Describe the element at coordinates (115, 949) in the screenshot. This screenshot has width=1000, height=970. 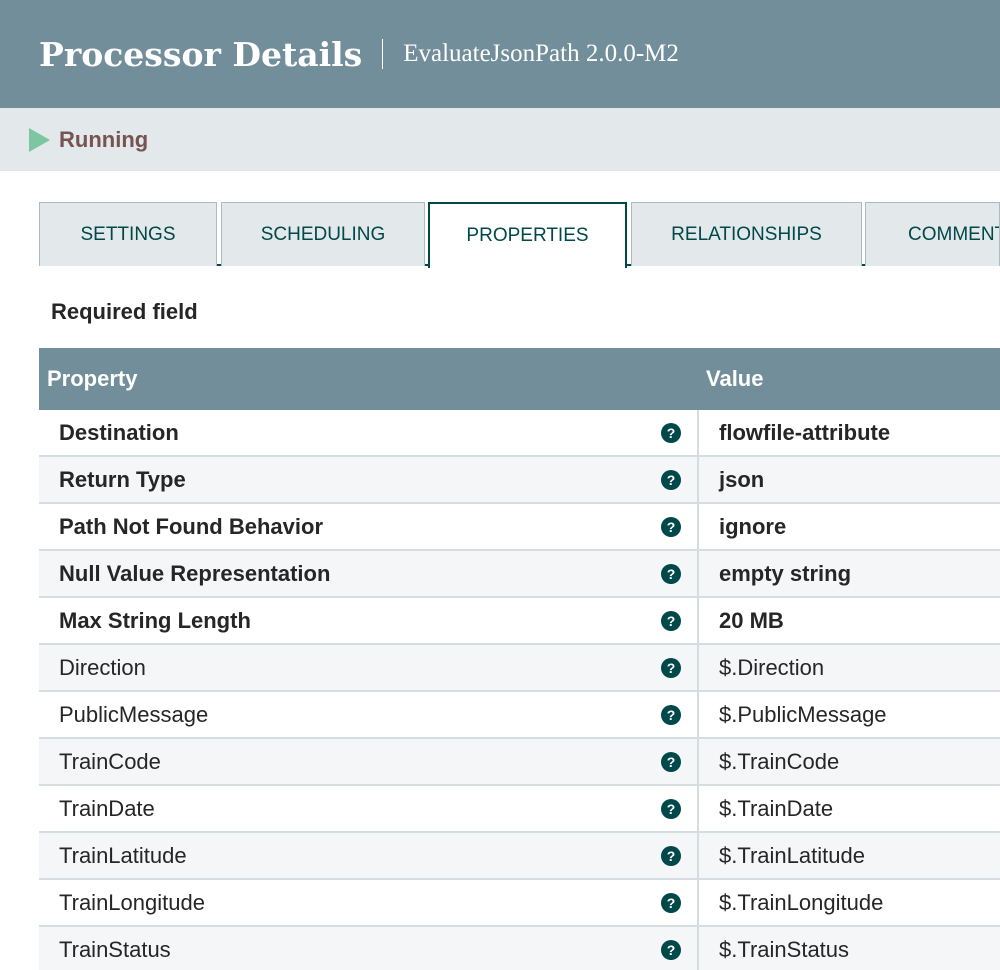
I see `property-name: TrainStatus` at that location.